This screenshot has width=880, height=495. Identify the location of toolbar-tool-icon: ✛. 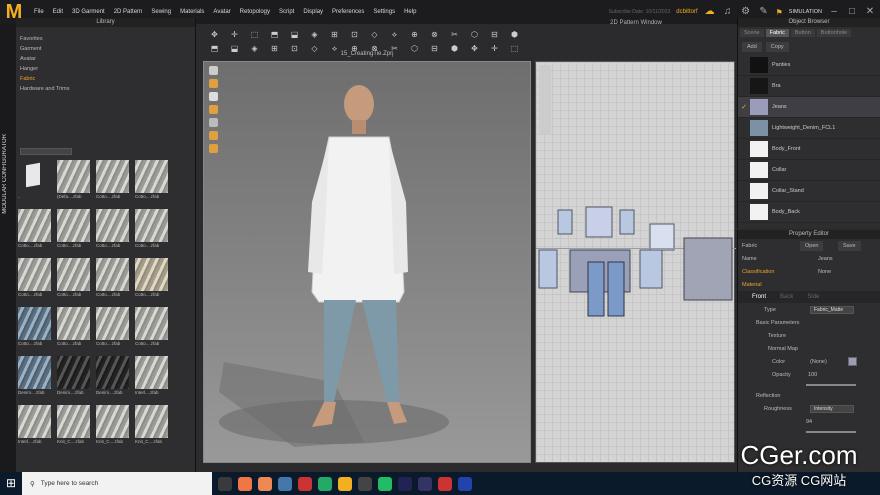
(234, 34).